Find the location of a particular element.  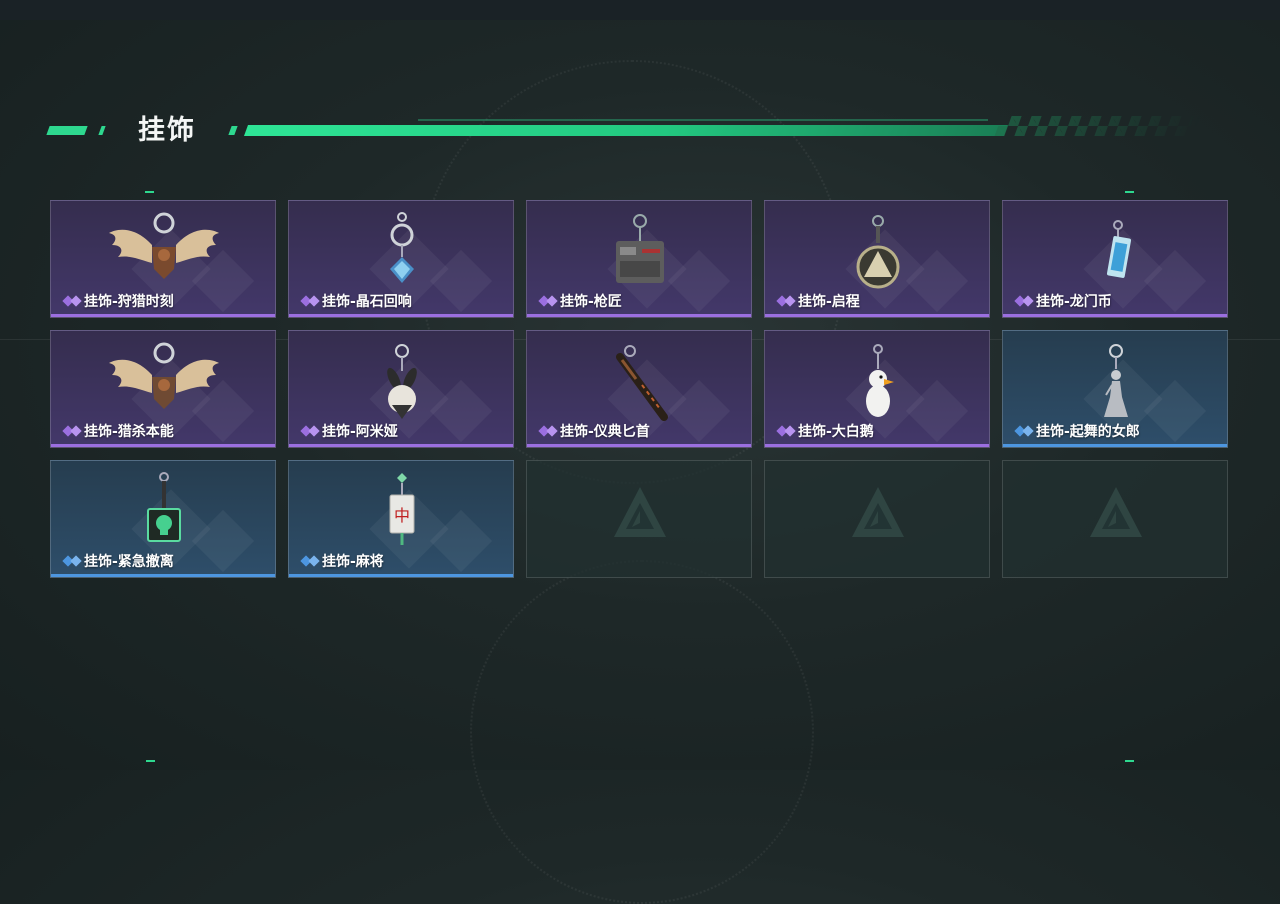

charm-name: 挂饰-晶石回响 is located at coordinates (367, 302).